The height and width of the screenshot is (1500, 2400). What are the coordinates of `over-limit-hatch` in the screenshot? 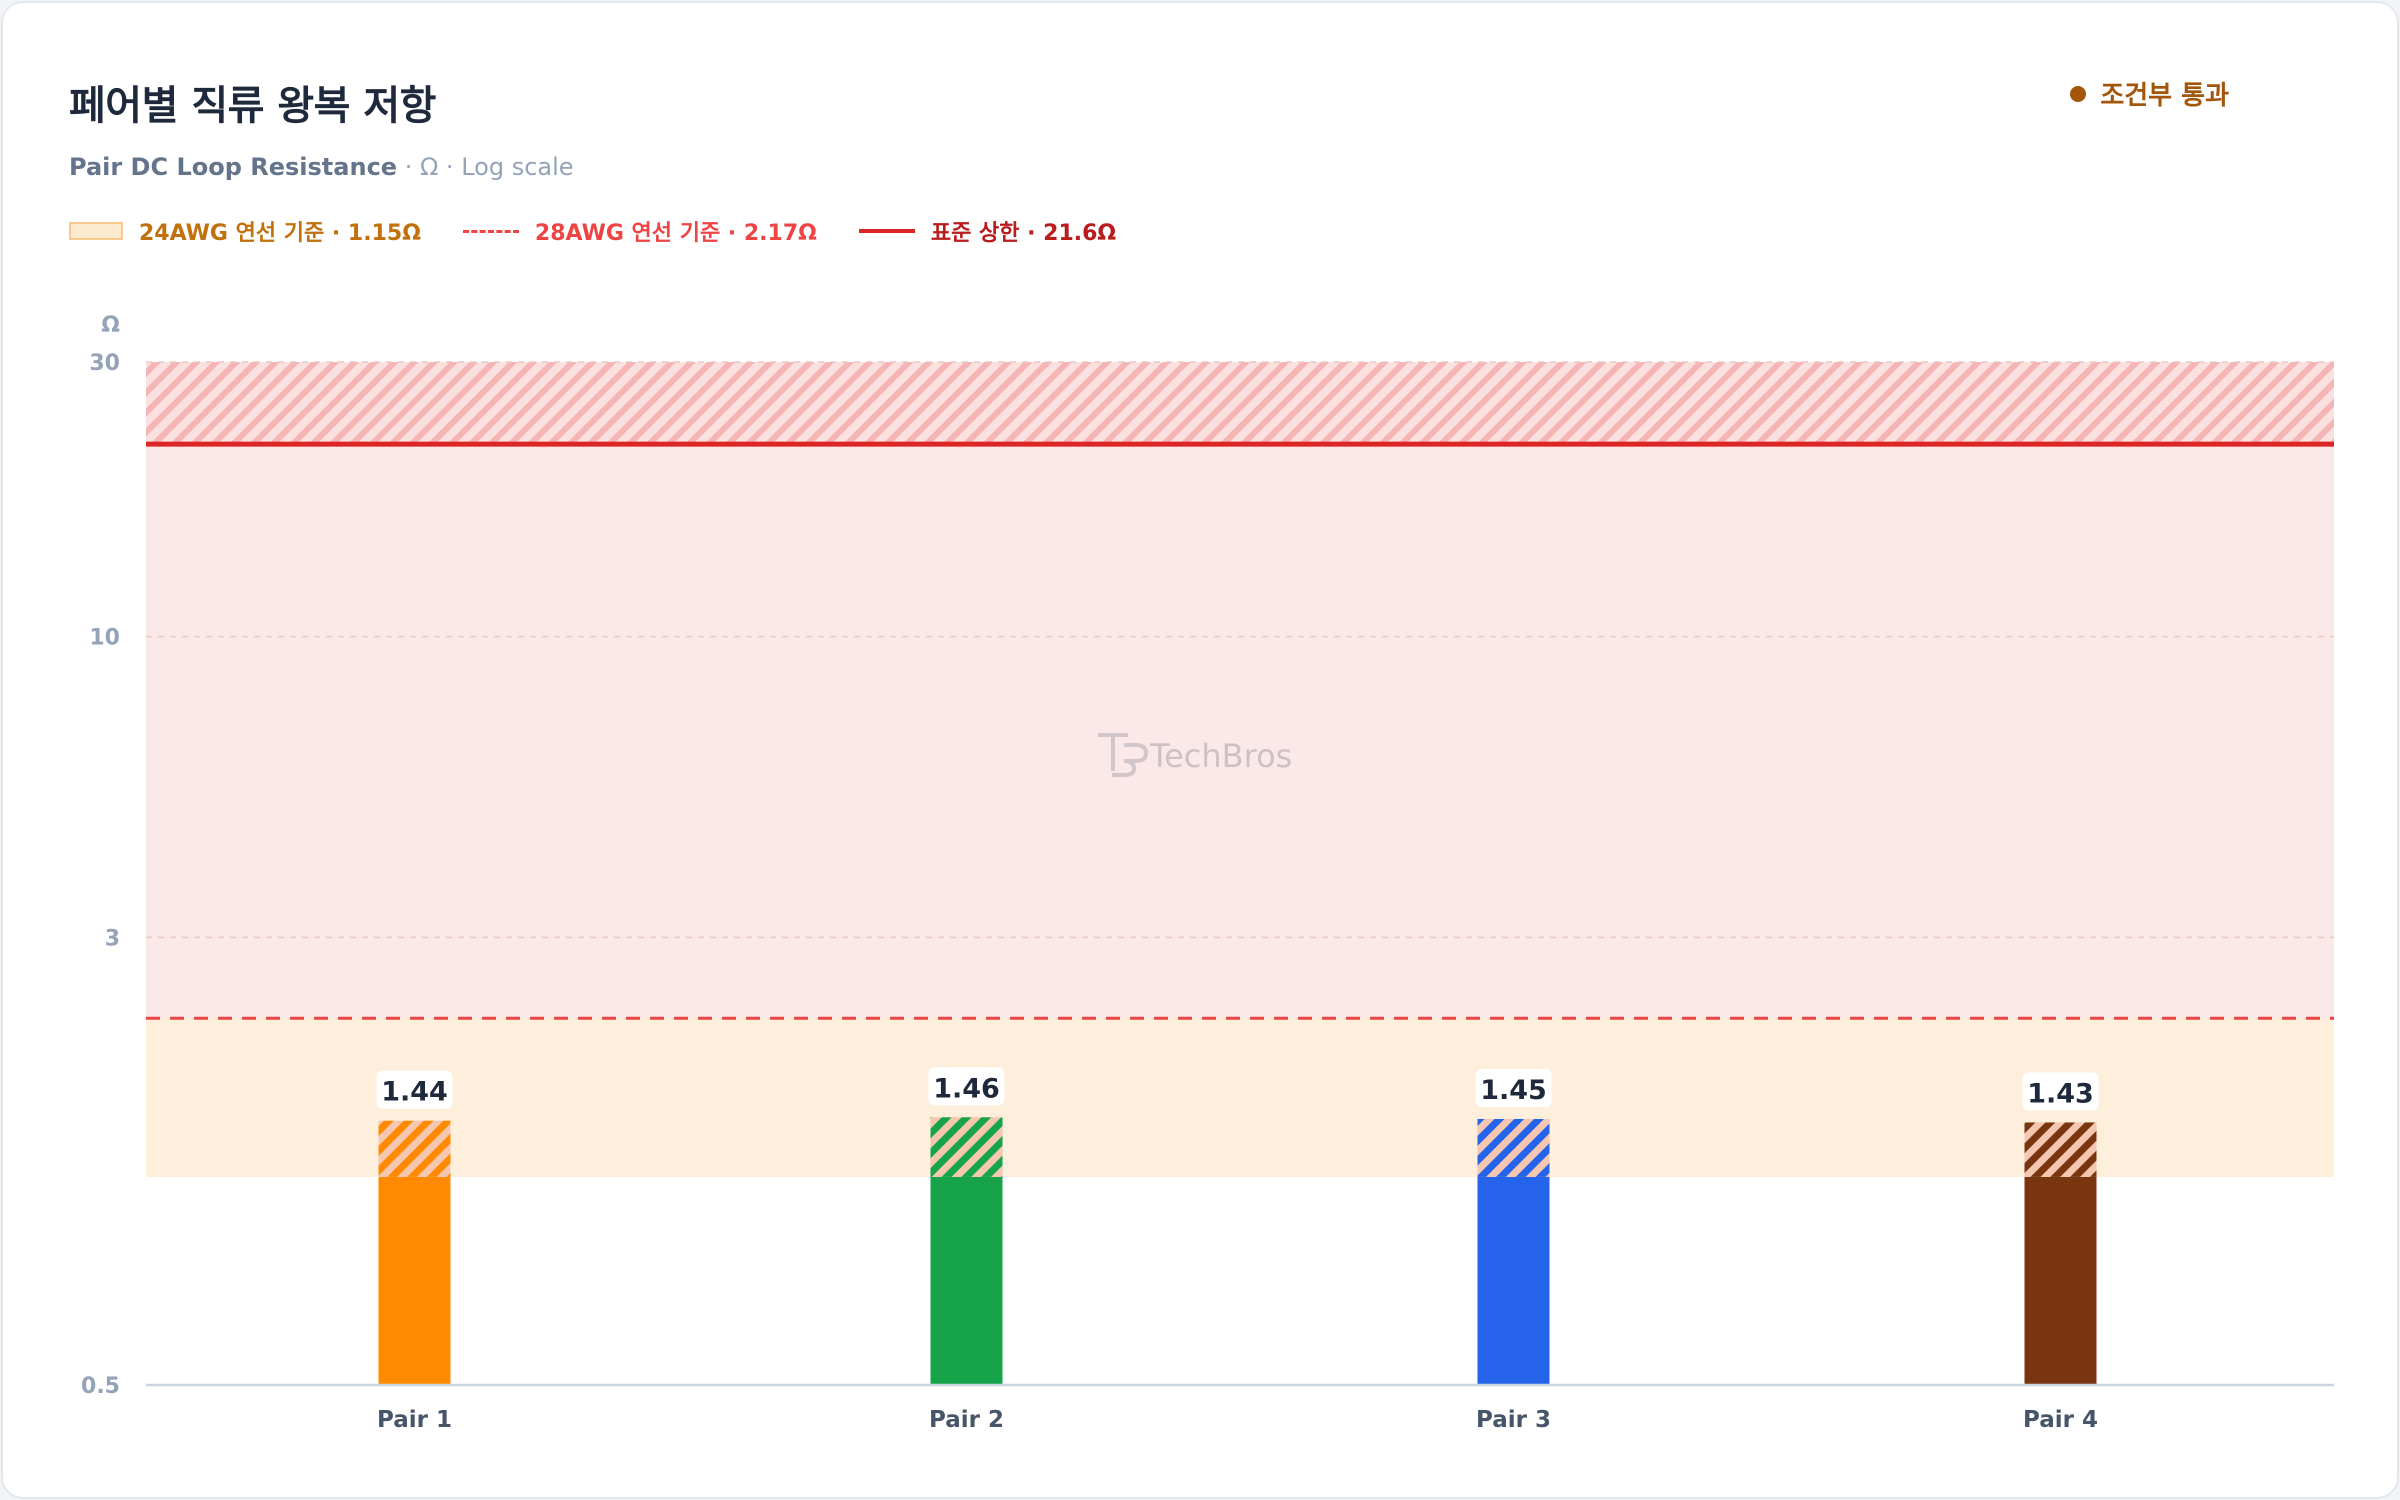 It's located at (1240, 403).